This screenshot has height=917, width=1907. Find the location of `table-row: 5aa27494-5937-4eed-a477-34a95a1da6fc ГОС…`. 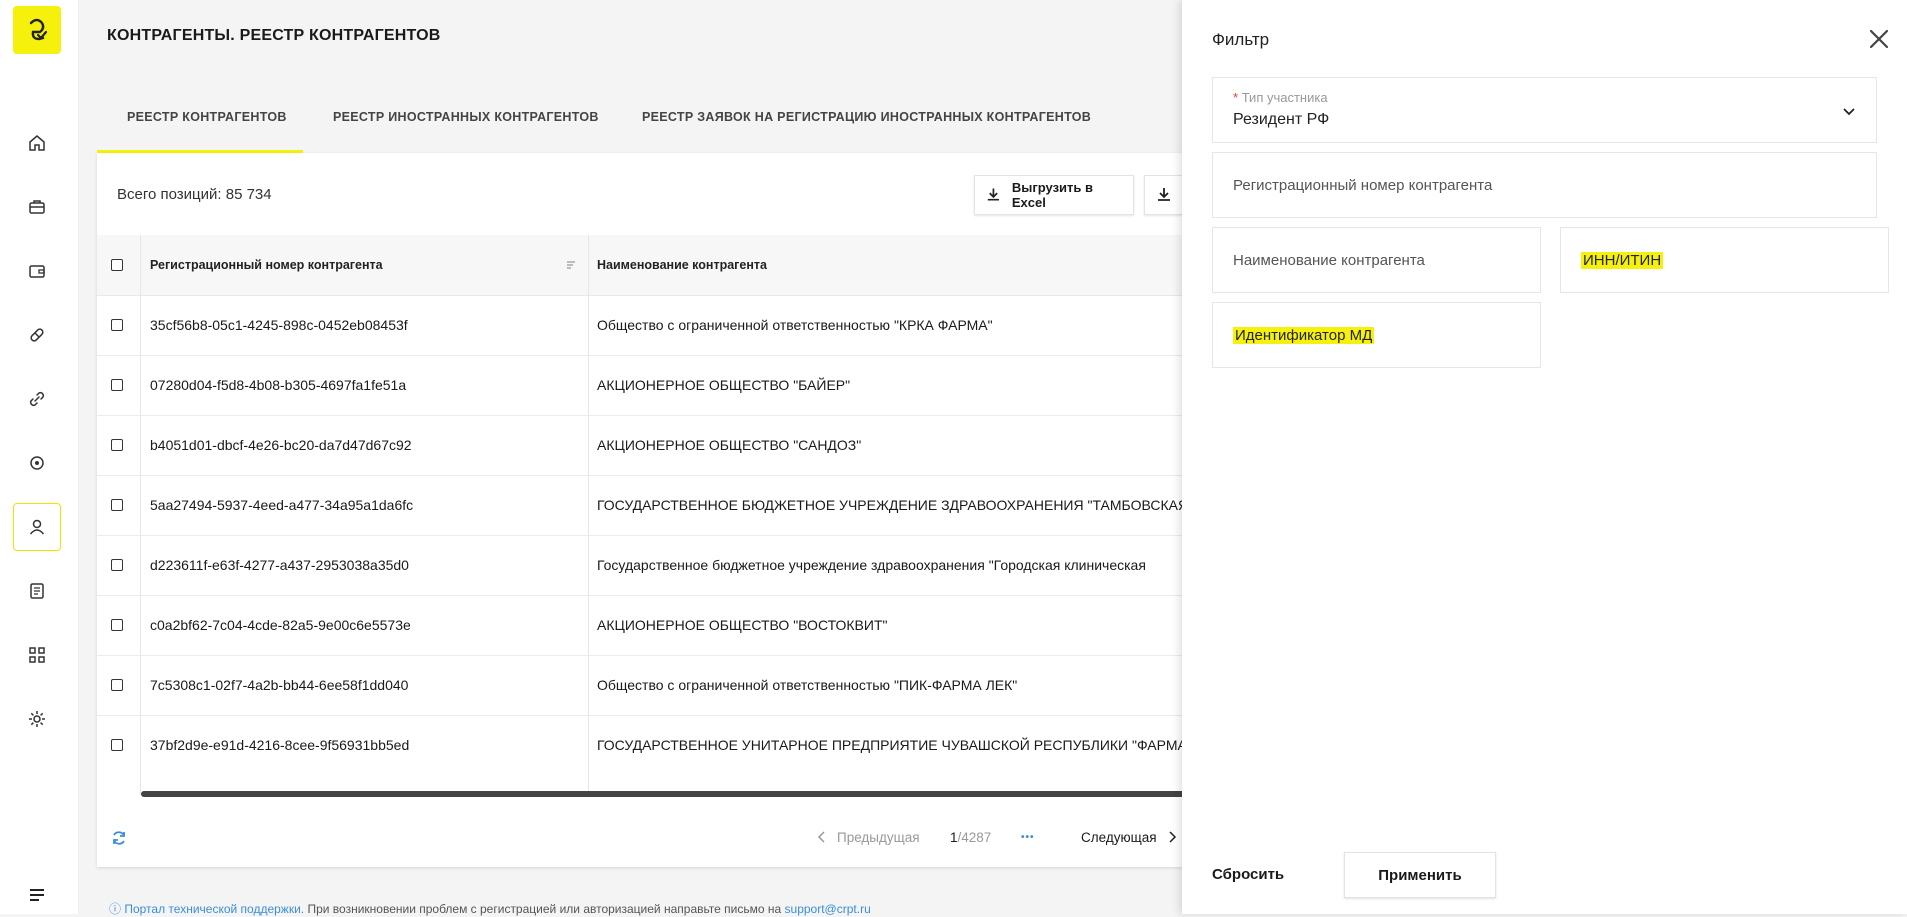

table-row: 5aa27494-5937-4eed-a477-34a95a1da6fc ГОС… is located at coordinates (659, 505).